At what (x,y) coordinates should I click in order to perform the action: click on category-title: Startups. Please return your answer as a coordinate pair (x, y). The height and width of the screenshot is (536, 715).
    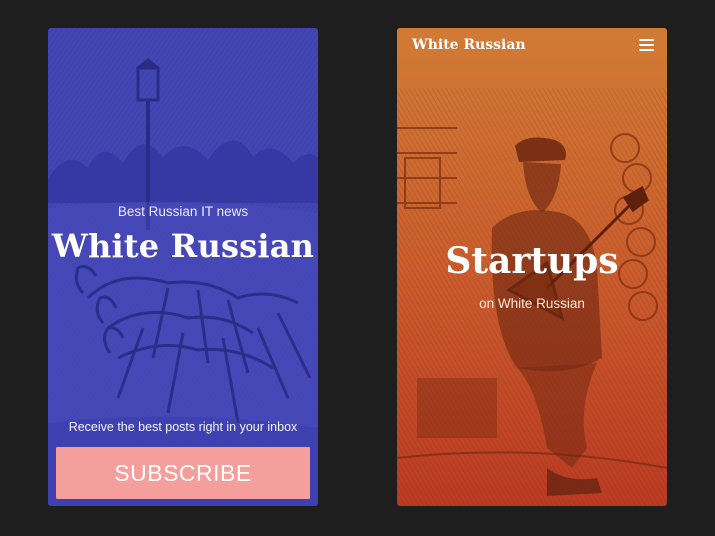
    Looking at the image, I should click on (532, 261).